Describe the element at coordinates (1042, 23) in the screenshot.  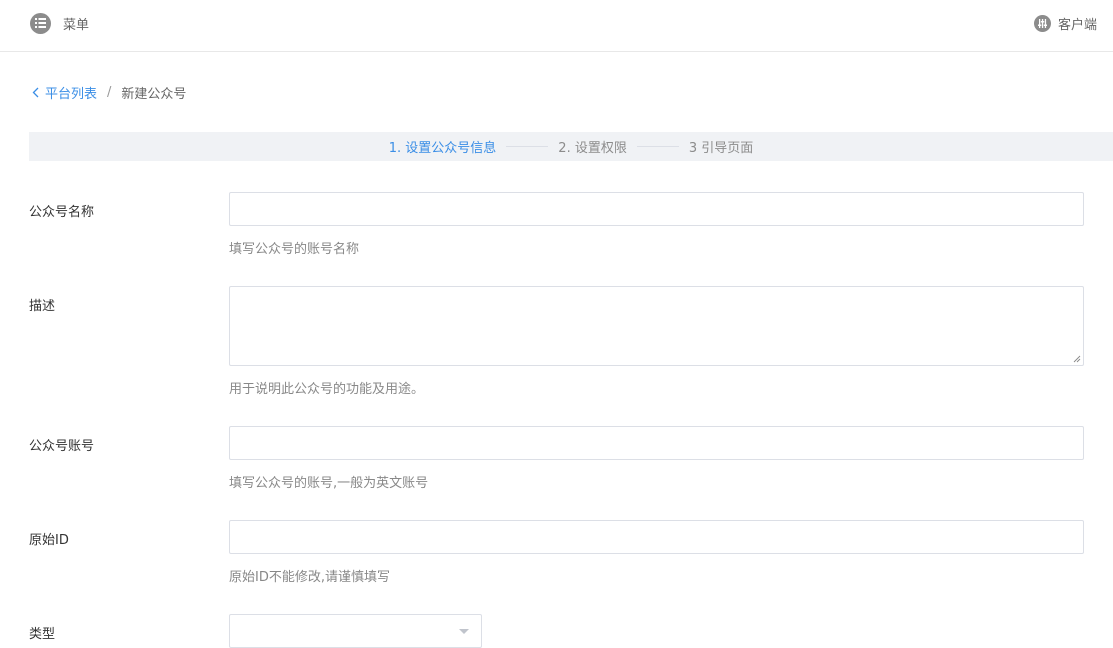
I see `sliders-icon` at that location.